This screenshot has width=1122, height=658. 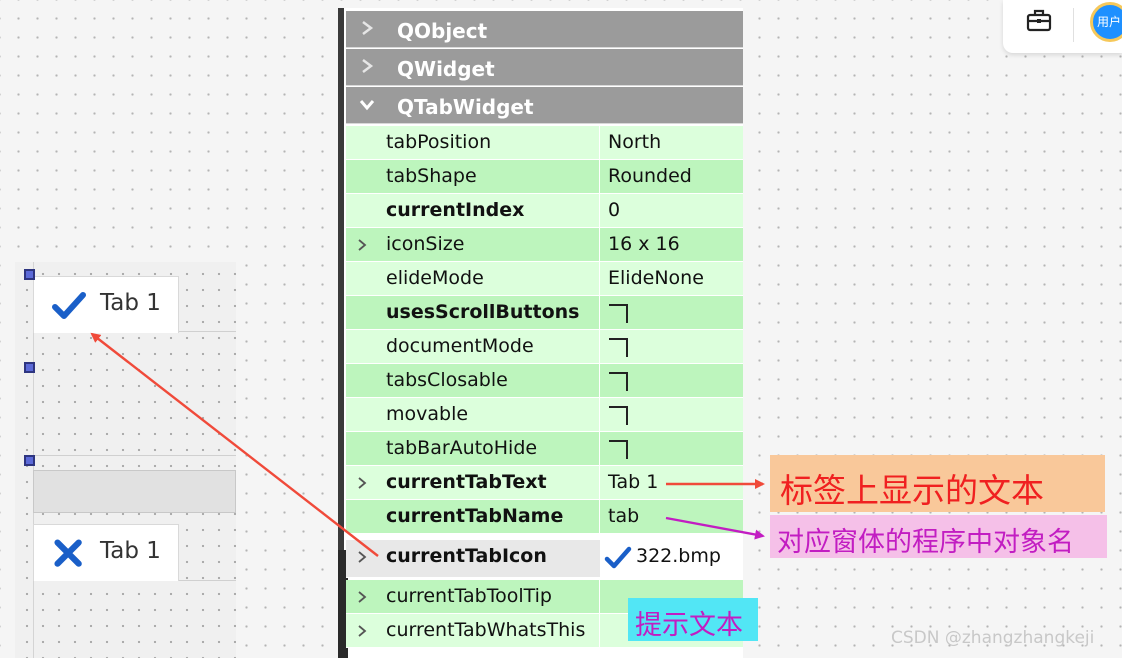 I want to click on property-row-usesscrollbuttons: usesScrollButtons, so click(x=544, y=313).